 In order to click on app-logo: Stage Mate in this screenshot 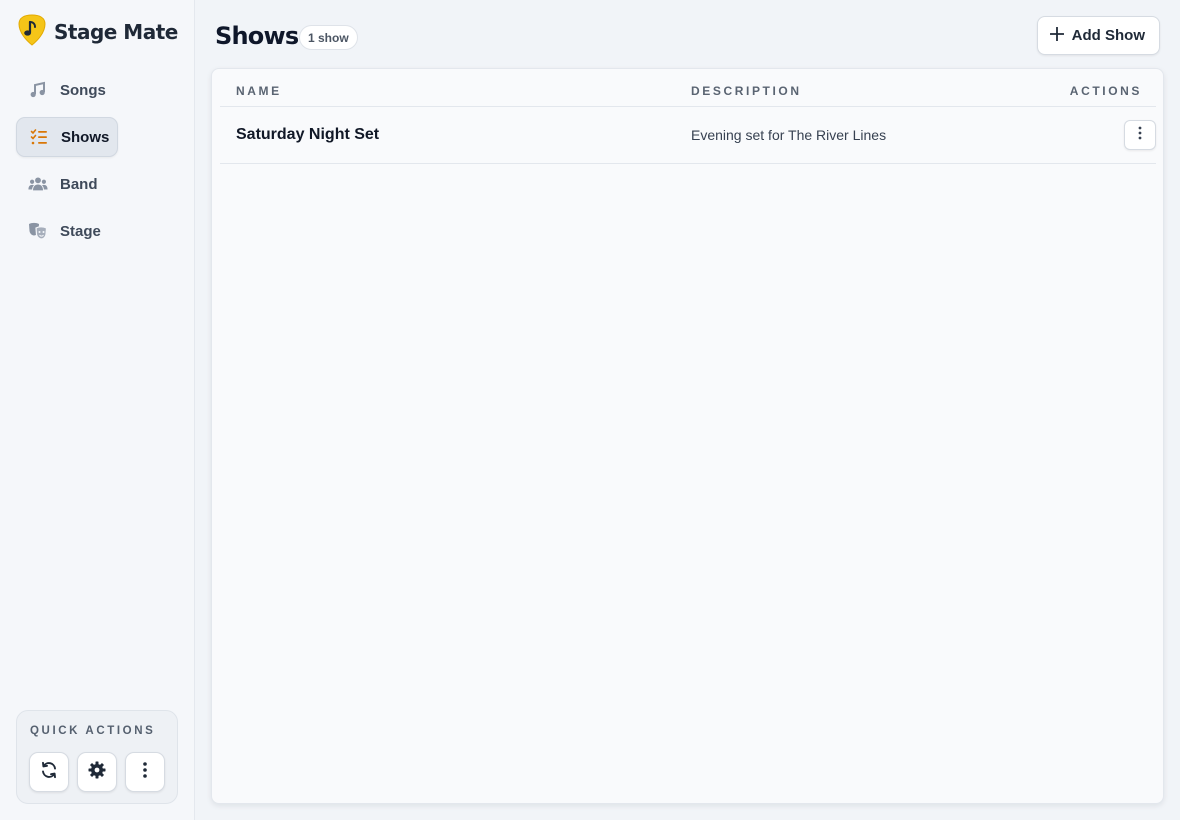, I will do `click(98, 32)`.